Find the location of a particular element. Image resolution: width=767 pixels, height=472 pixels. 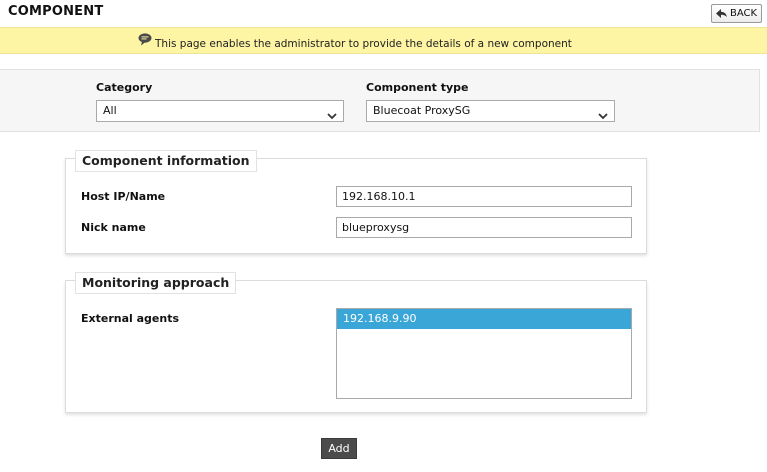

component-type-label: Component type is located at coordinates (417, 87).